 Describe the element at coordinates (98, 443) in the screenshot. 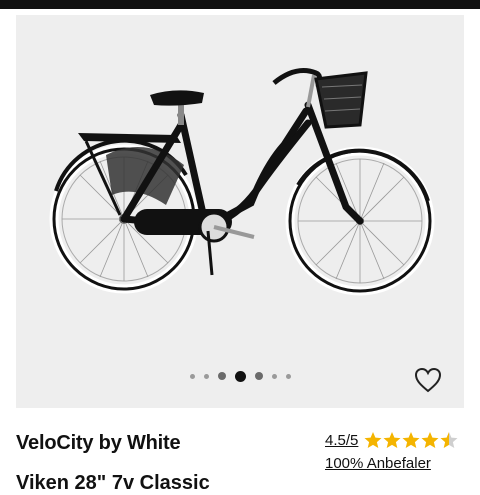

I see `product-brand: VeloCity by White` at that location.